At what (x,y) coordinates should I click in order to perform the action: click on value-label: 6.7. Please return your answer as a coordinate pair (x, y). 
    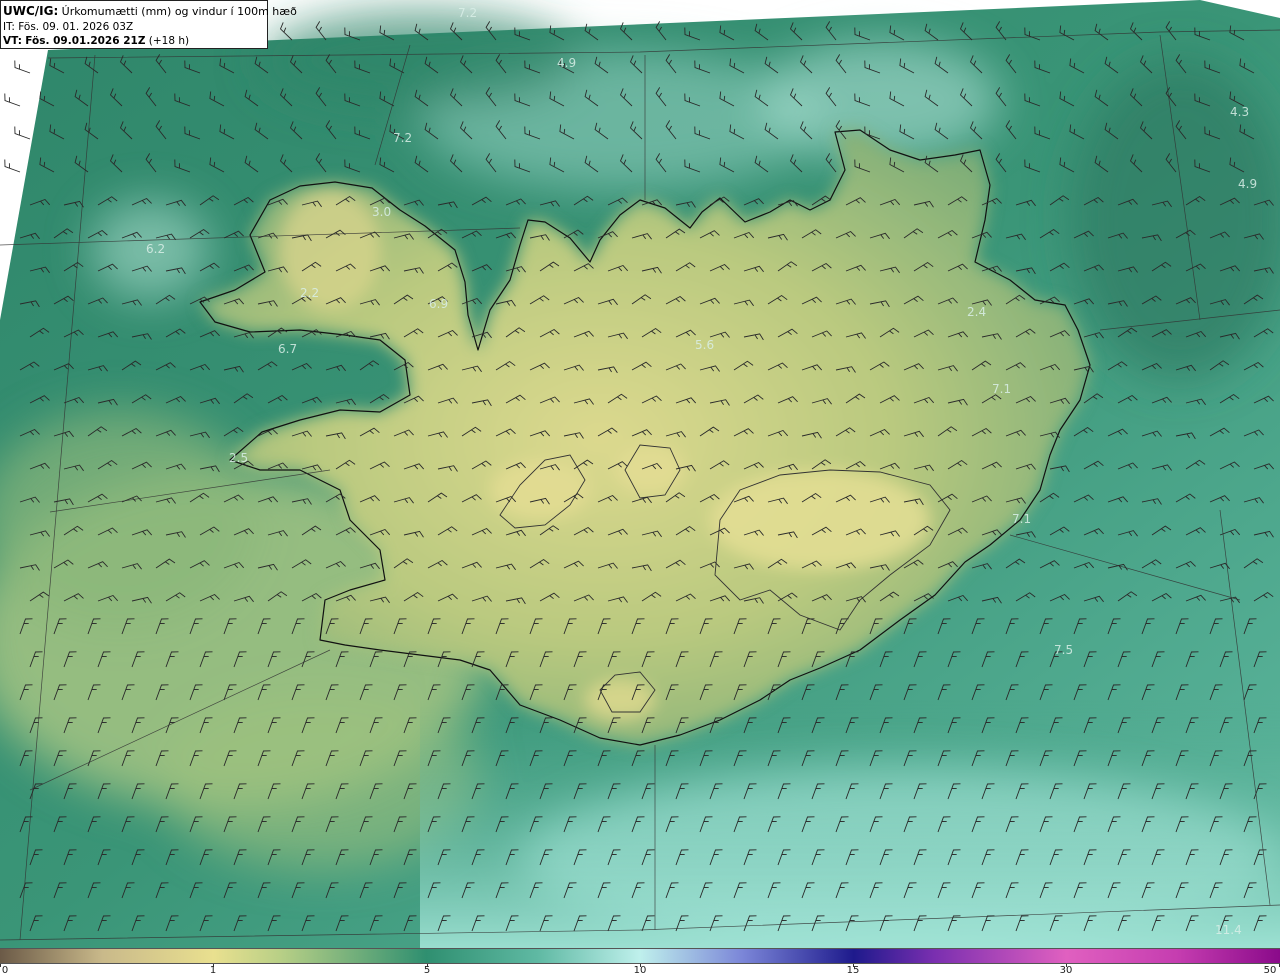
    Looking at the image, I should click on (287, 349).